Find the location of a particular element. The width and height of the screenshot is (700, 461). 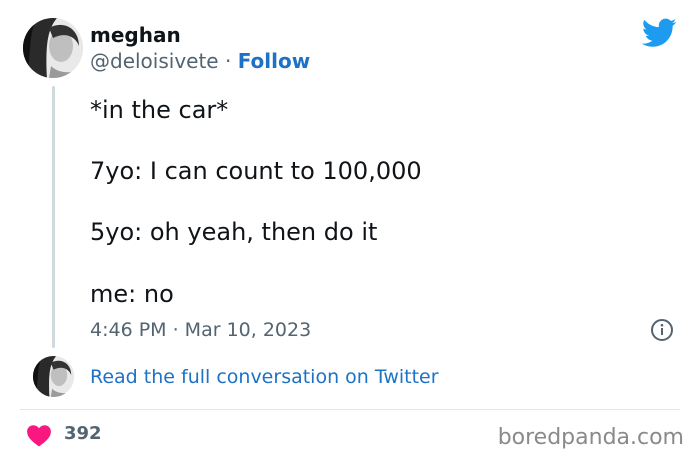

read-conversation-link: Read the full conversation on Twitter is located at coordinates (264, 377).